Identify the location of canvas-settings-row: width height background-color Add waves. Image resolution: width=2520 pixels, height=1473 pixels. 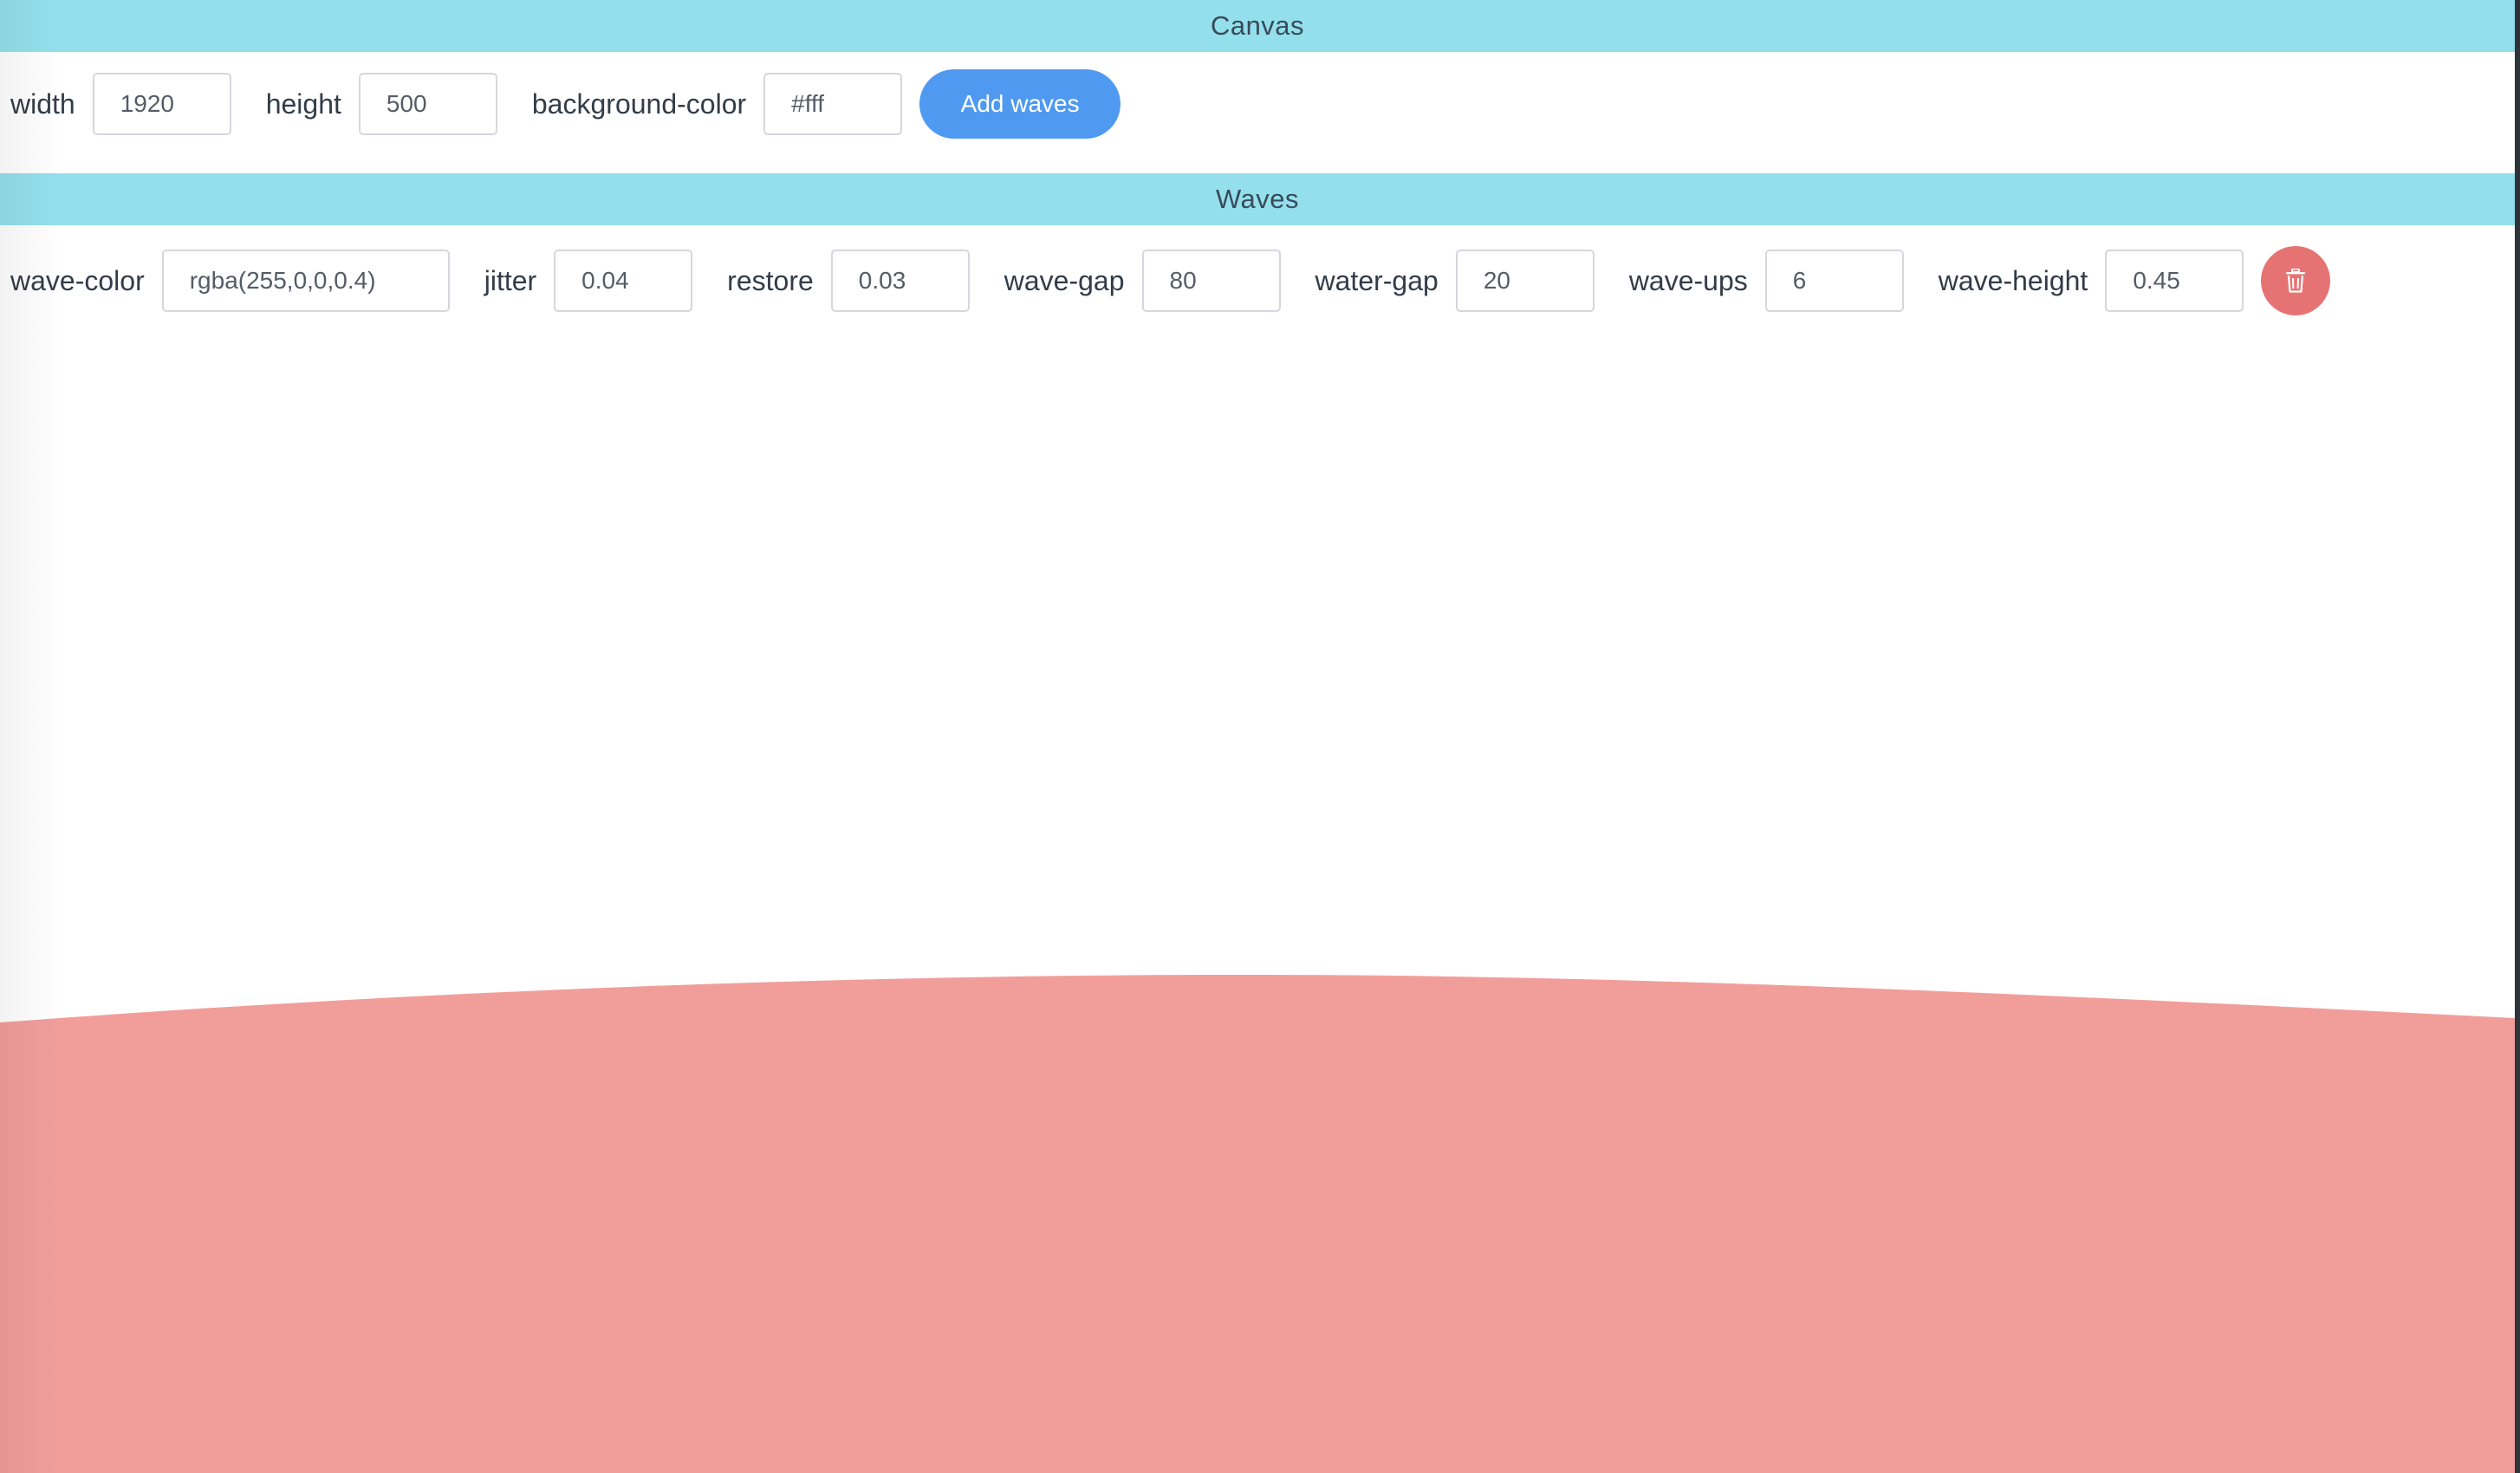
(560, 104).